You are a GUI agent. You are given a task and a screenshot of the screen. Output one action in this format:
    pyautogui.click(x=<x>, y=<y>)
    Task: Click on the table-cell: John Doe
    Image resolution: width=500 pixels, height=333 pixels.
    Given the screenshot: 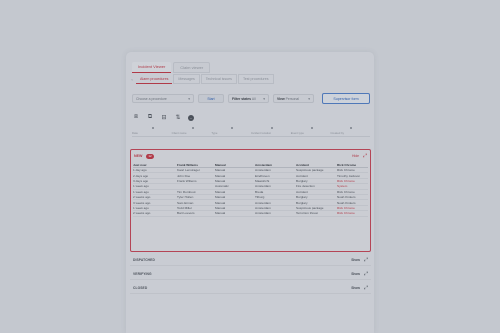 What is the action you would take?
    pyautogui.click(x=184, y=175)
    